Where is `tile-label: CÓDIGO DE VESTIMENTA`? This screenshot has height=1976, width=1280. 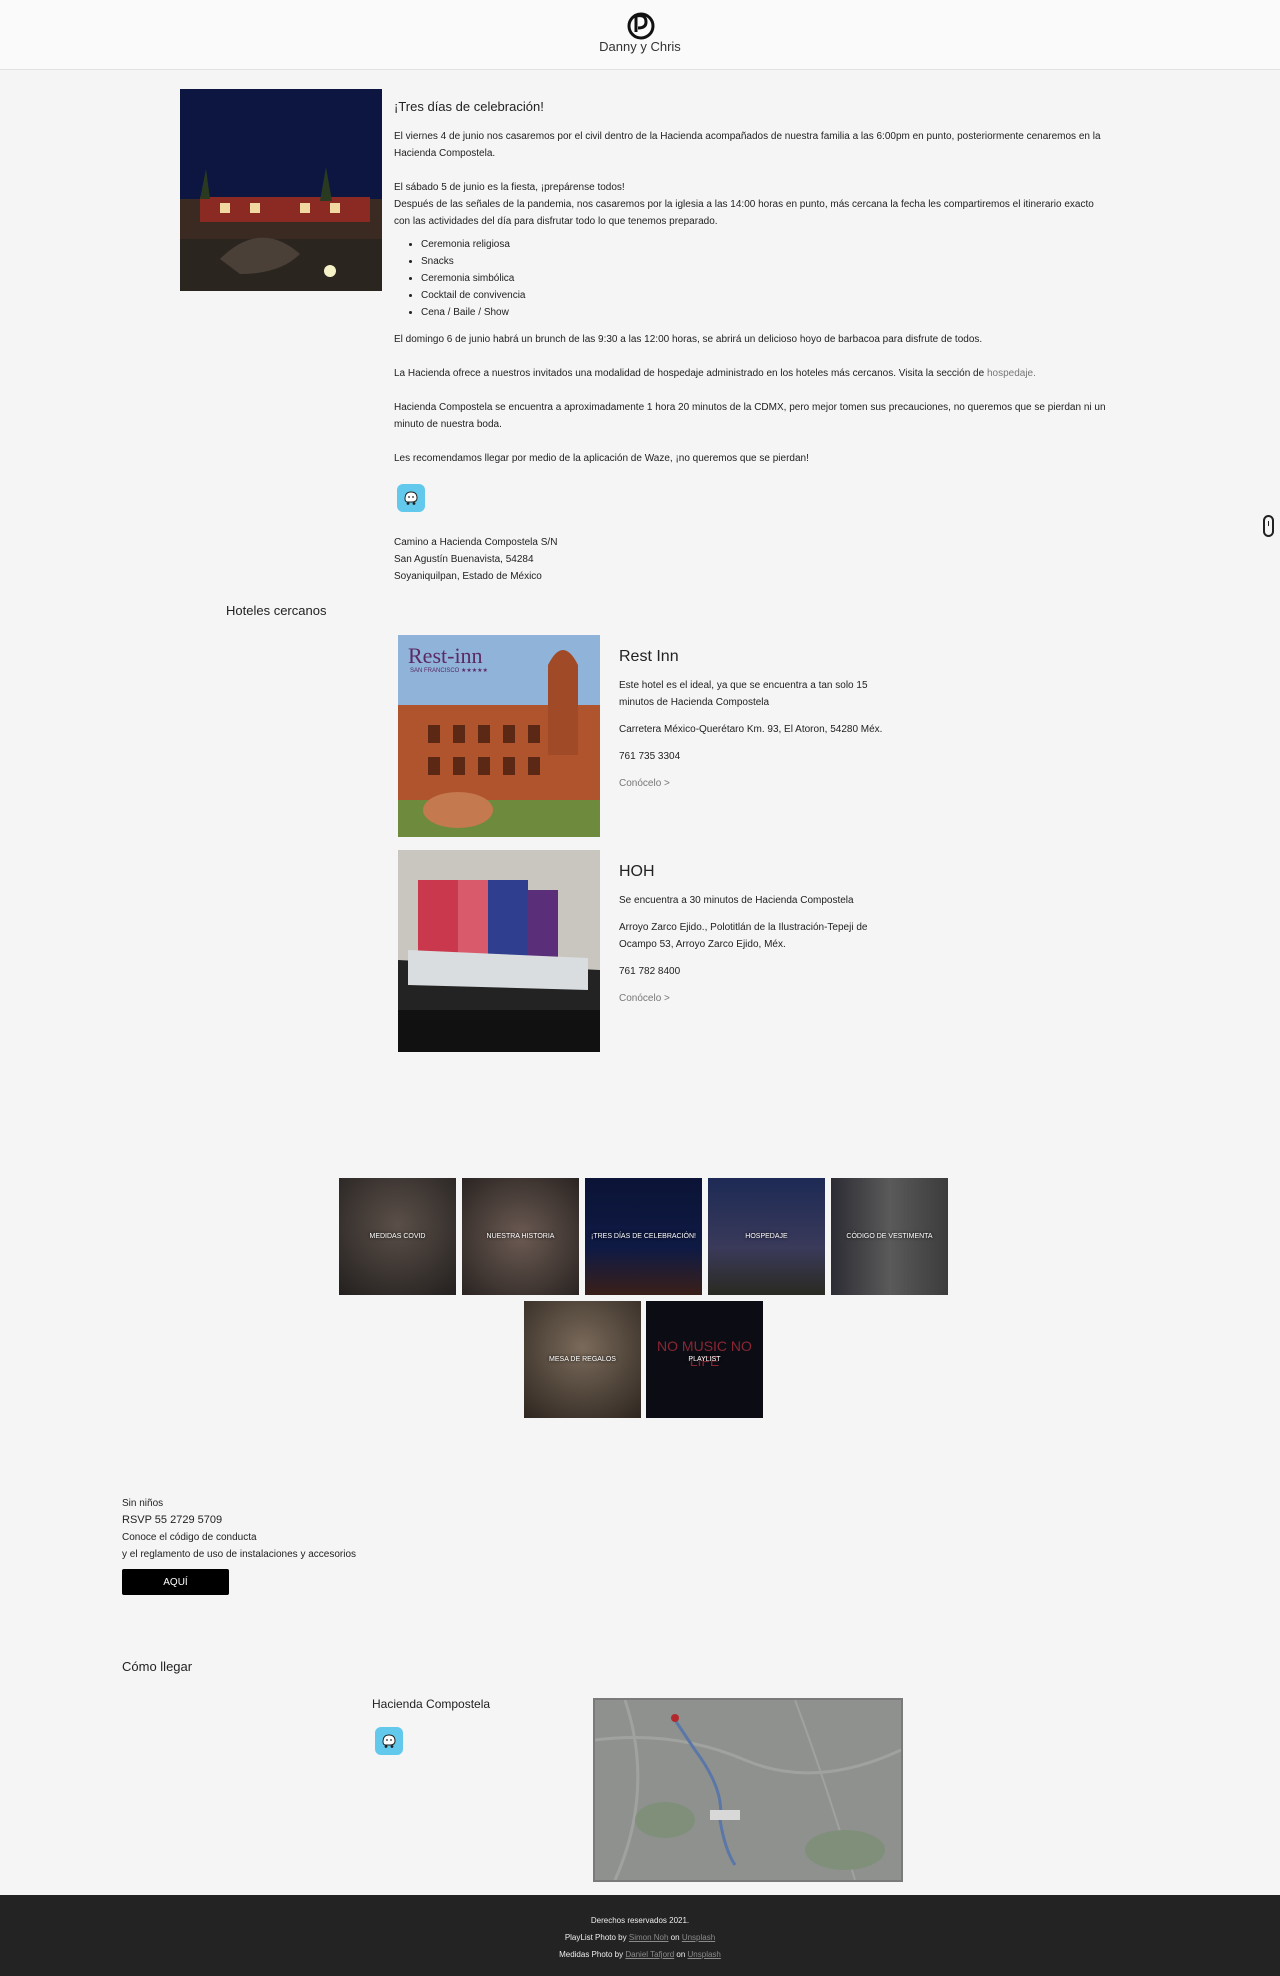
tile-label: CÓDIGO DE VESTIMENTA is located at coordinates (889, 1236).